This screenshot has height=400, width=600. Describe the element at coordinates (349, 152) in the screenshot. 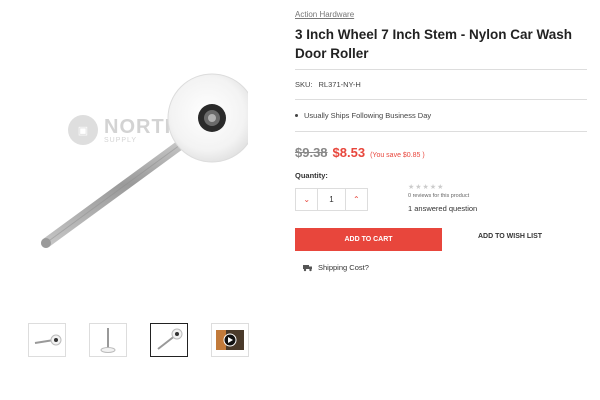

I see `sale-price: $8.53` at that location.